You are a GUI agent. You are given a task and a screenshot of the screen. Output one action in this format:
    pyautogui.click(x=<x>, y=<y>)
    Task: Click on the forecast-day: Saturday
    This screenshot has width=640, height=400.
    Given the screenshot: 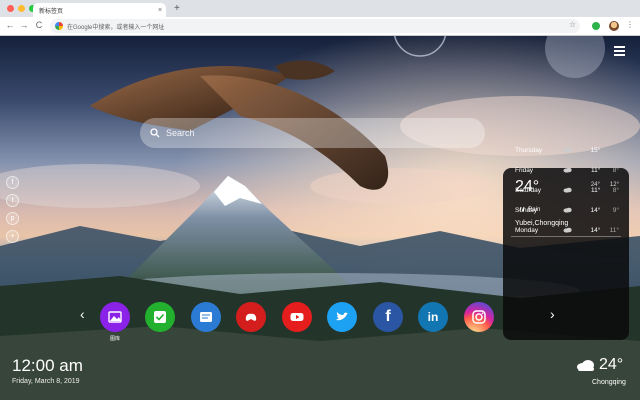 What is the action you would take?
    pyautogui.click(x=528, y=190)
    